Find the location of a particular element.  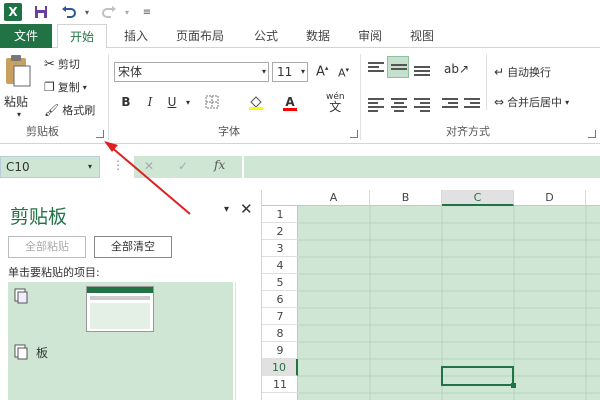

font-size-value: 11 is located at coordinates (285, 72).